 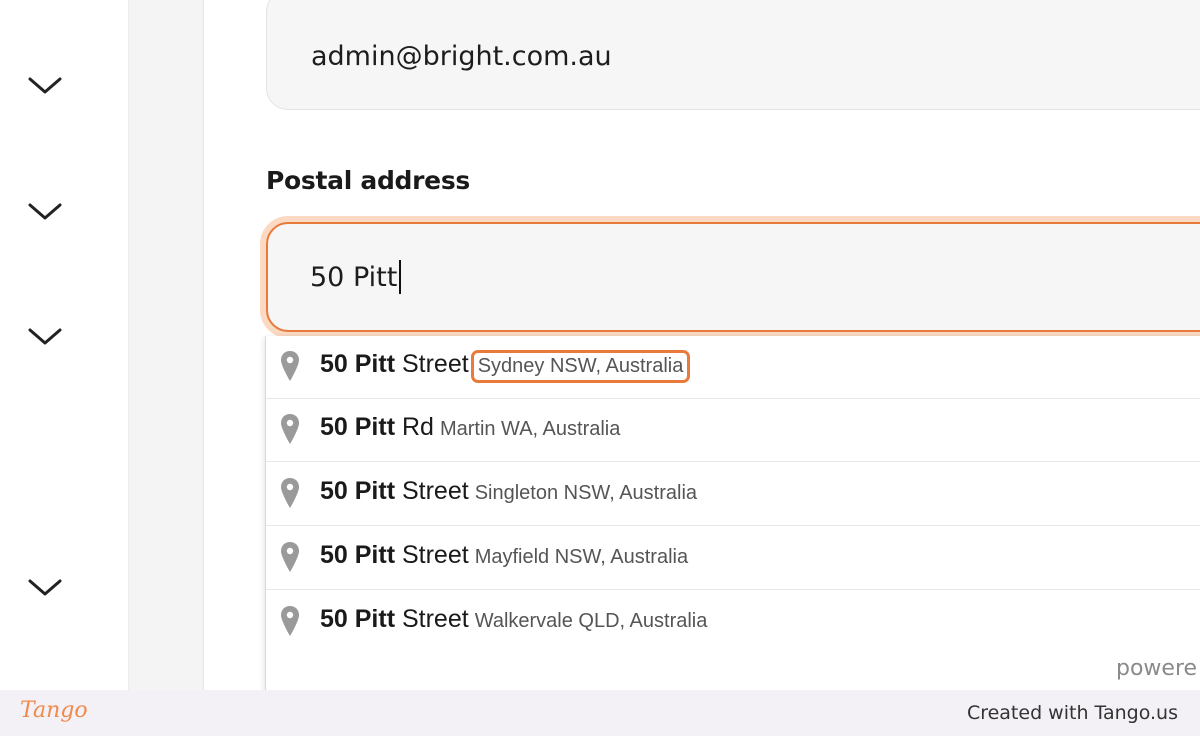 What do you see at coordinates (733, 367) in the screenshot?
I see `suggestion-item: 50 Pitt Street Sydney NSW, Australia` at bounding box center [733, 367].